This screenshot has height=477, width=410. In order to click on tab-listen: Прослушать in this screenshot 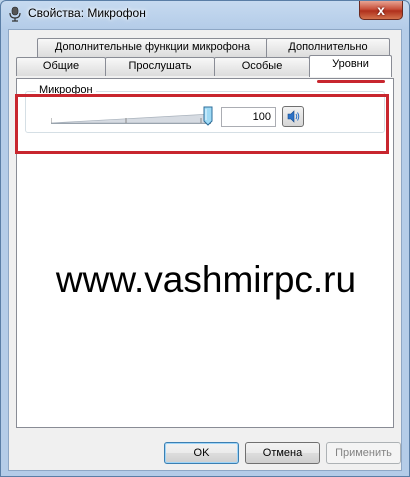, I will do `click(160, 66)`.